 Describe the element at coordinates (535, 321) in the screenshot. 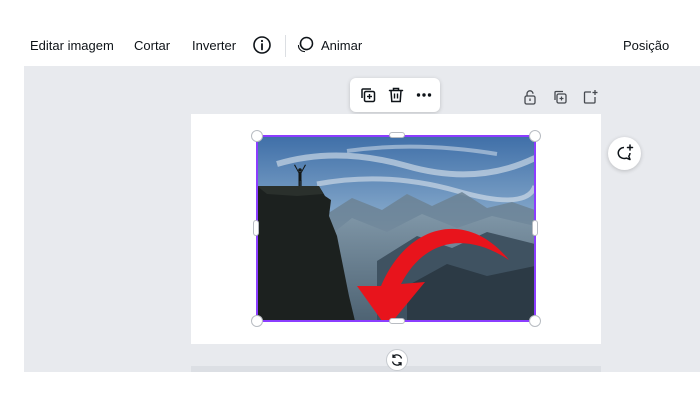

I see `resize-handle-bottom-right` at that location.